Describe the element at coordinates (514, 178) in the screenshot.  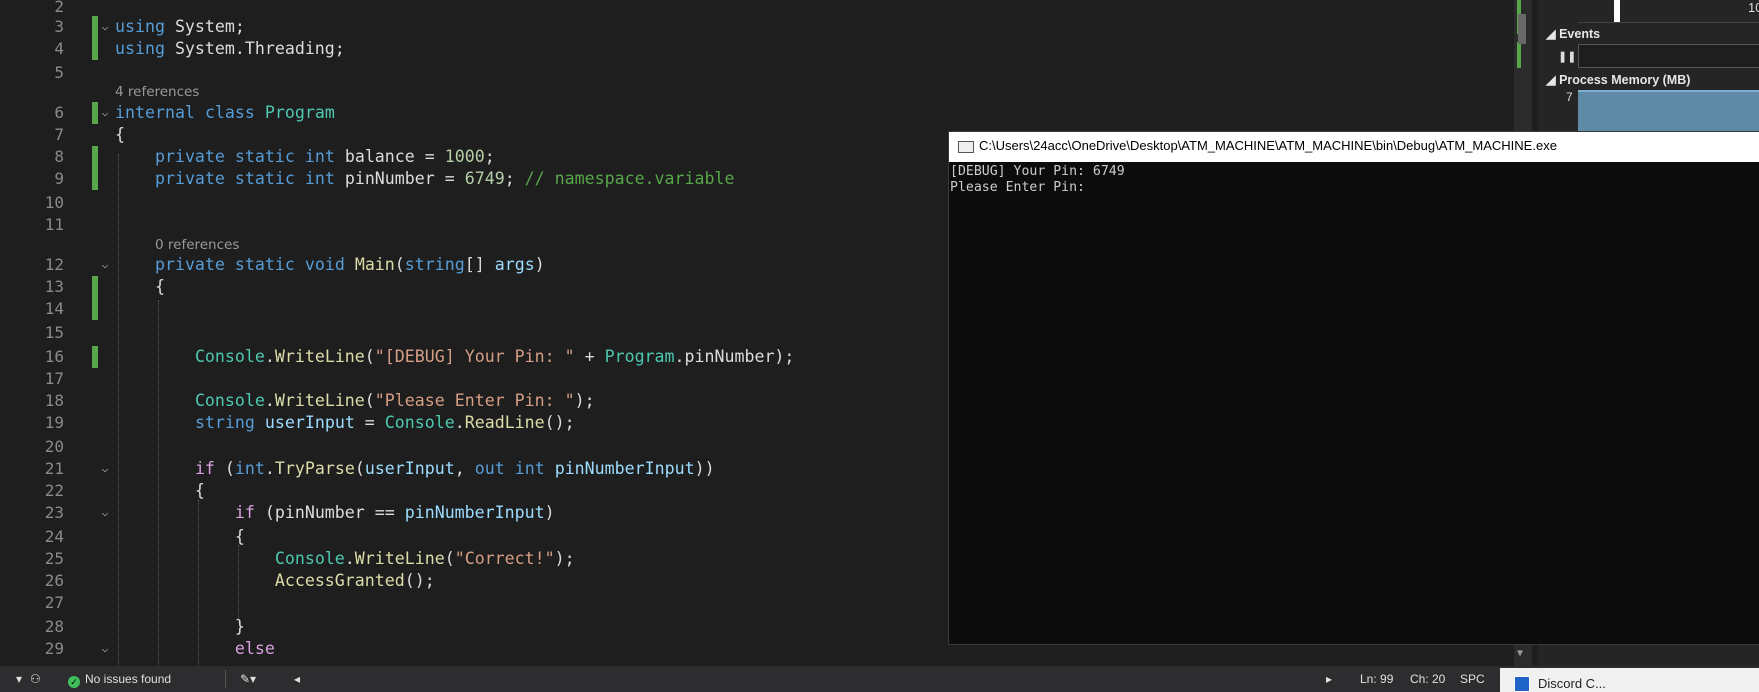
I see `code-token: ;` at that location.